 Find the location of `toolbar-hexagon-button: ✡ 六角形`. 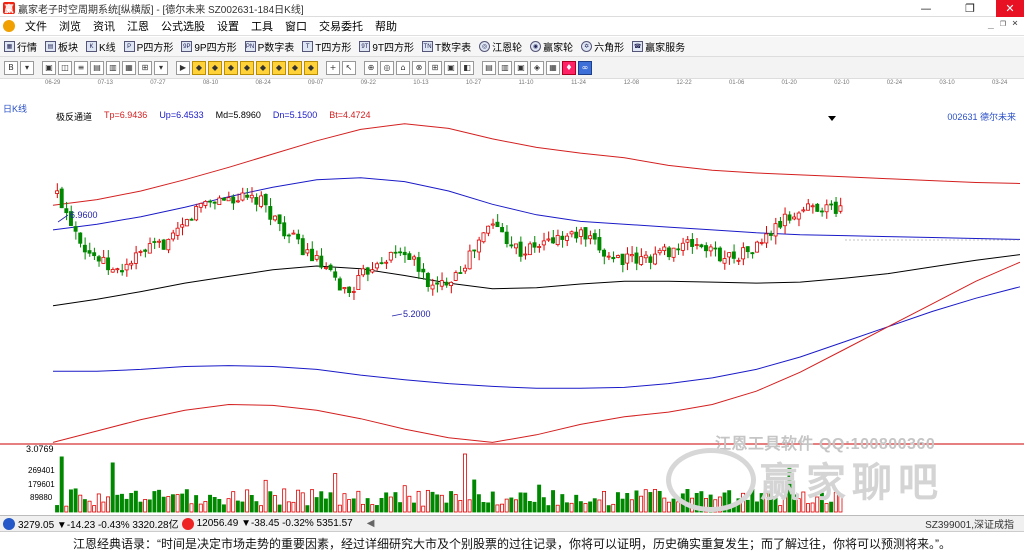

toolbar-hexagon-button: ✡ 六角形 is located at coordinates (602, 46).